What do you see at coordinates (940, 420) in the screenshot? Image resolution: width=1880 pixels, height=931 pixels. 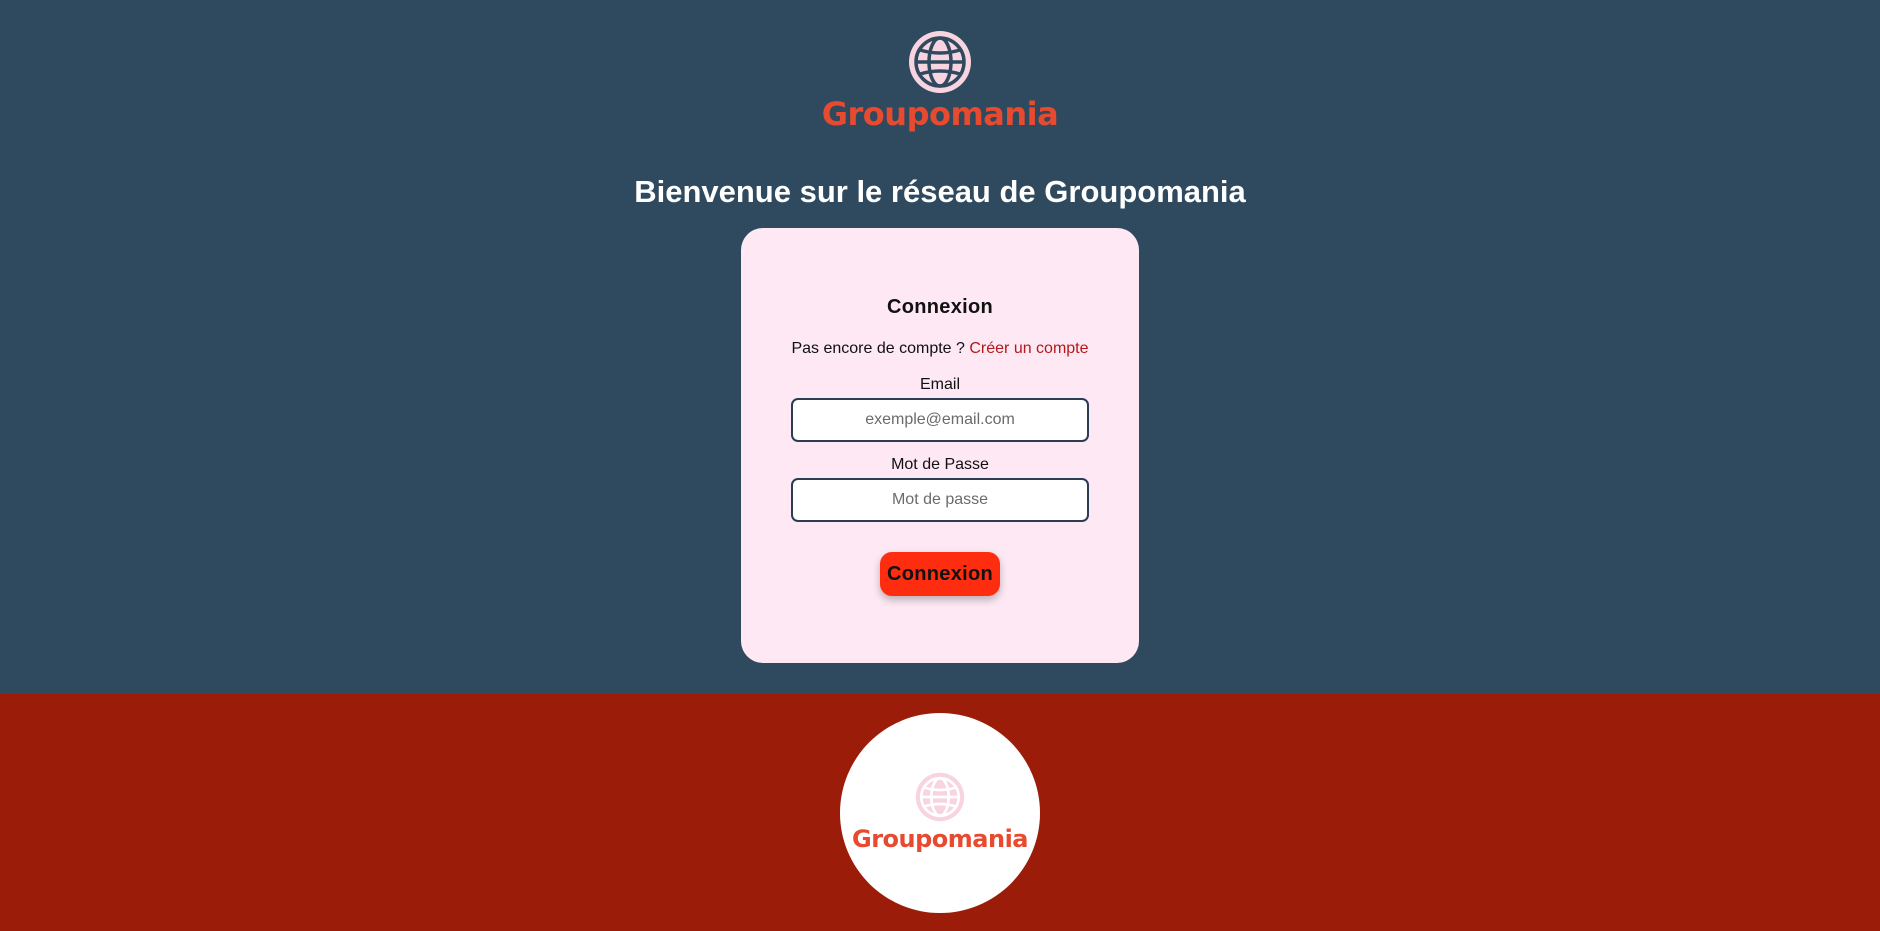 I see `email-field` at bounding box center [940, 420].